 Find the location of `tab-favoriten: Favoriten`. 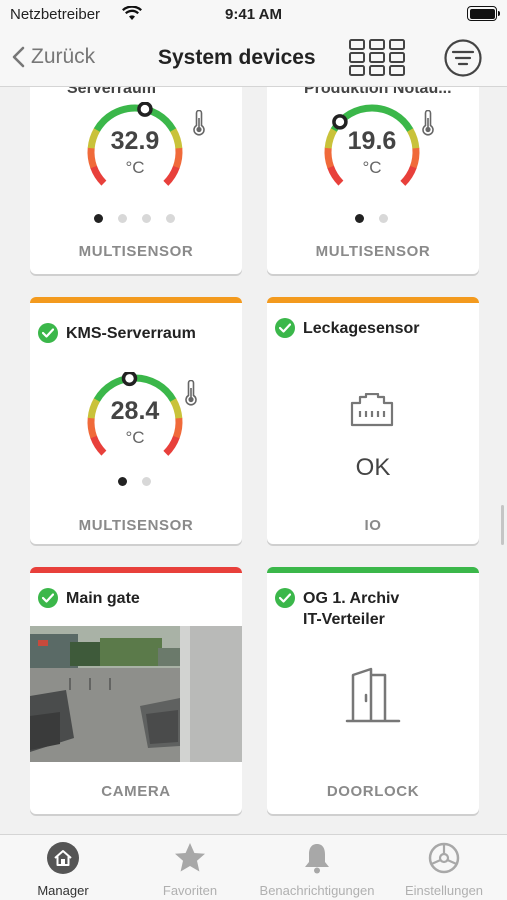

tab-favoriten: Favoriten is located at coordinates (190, 867).